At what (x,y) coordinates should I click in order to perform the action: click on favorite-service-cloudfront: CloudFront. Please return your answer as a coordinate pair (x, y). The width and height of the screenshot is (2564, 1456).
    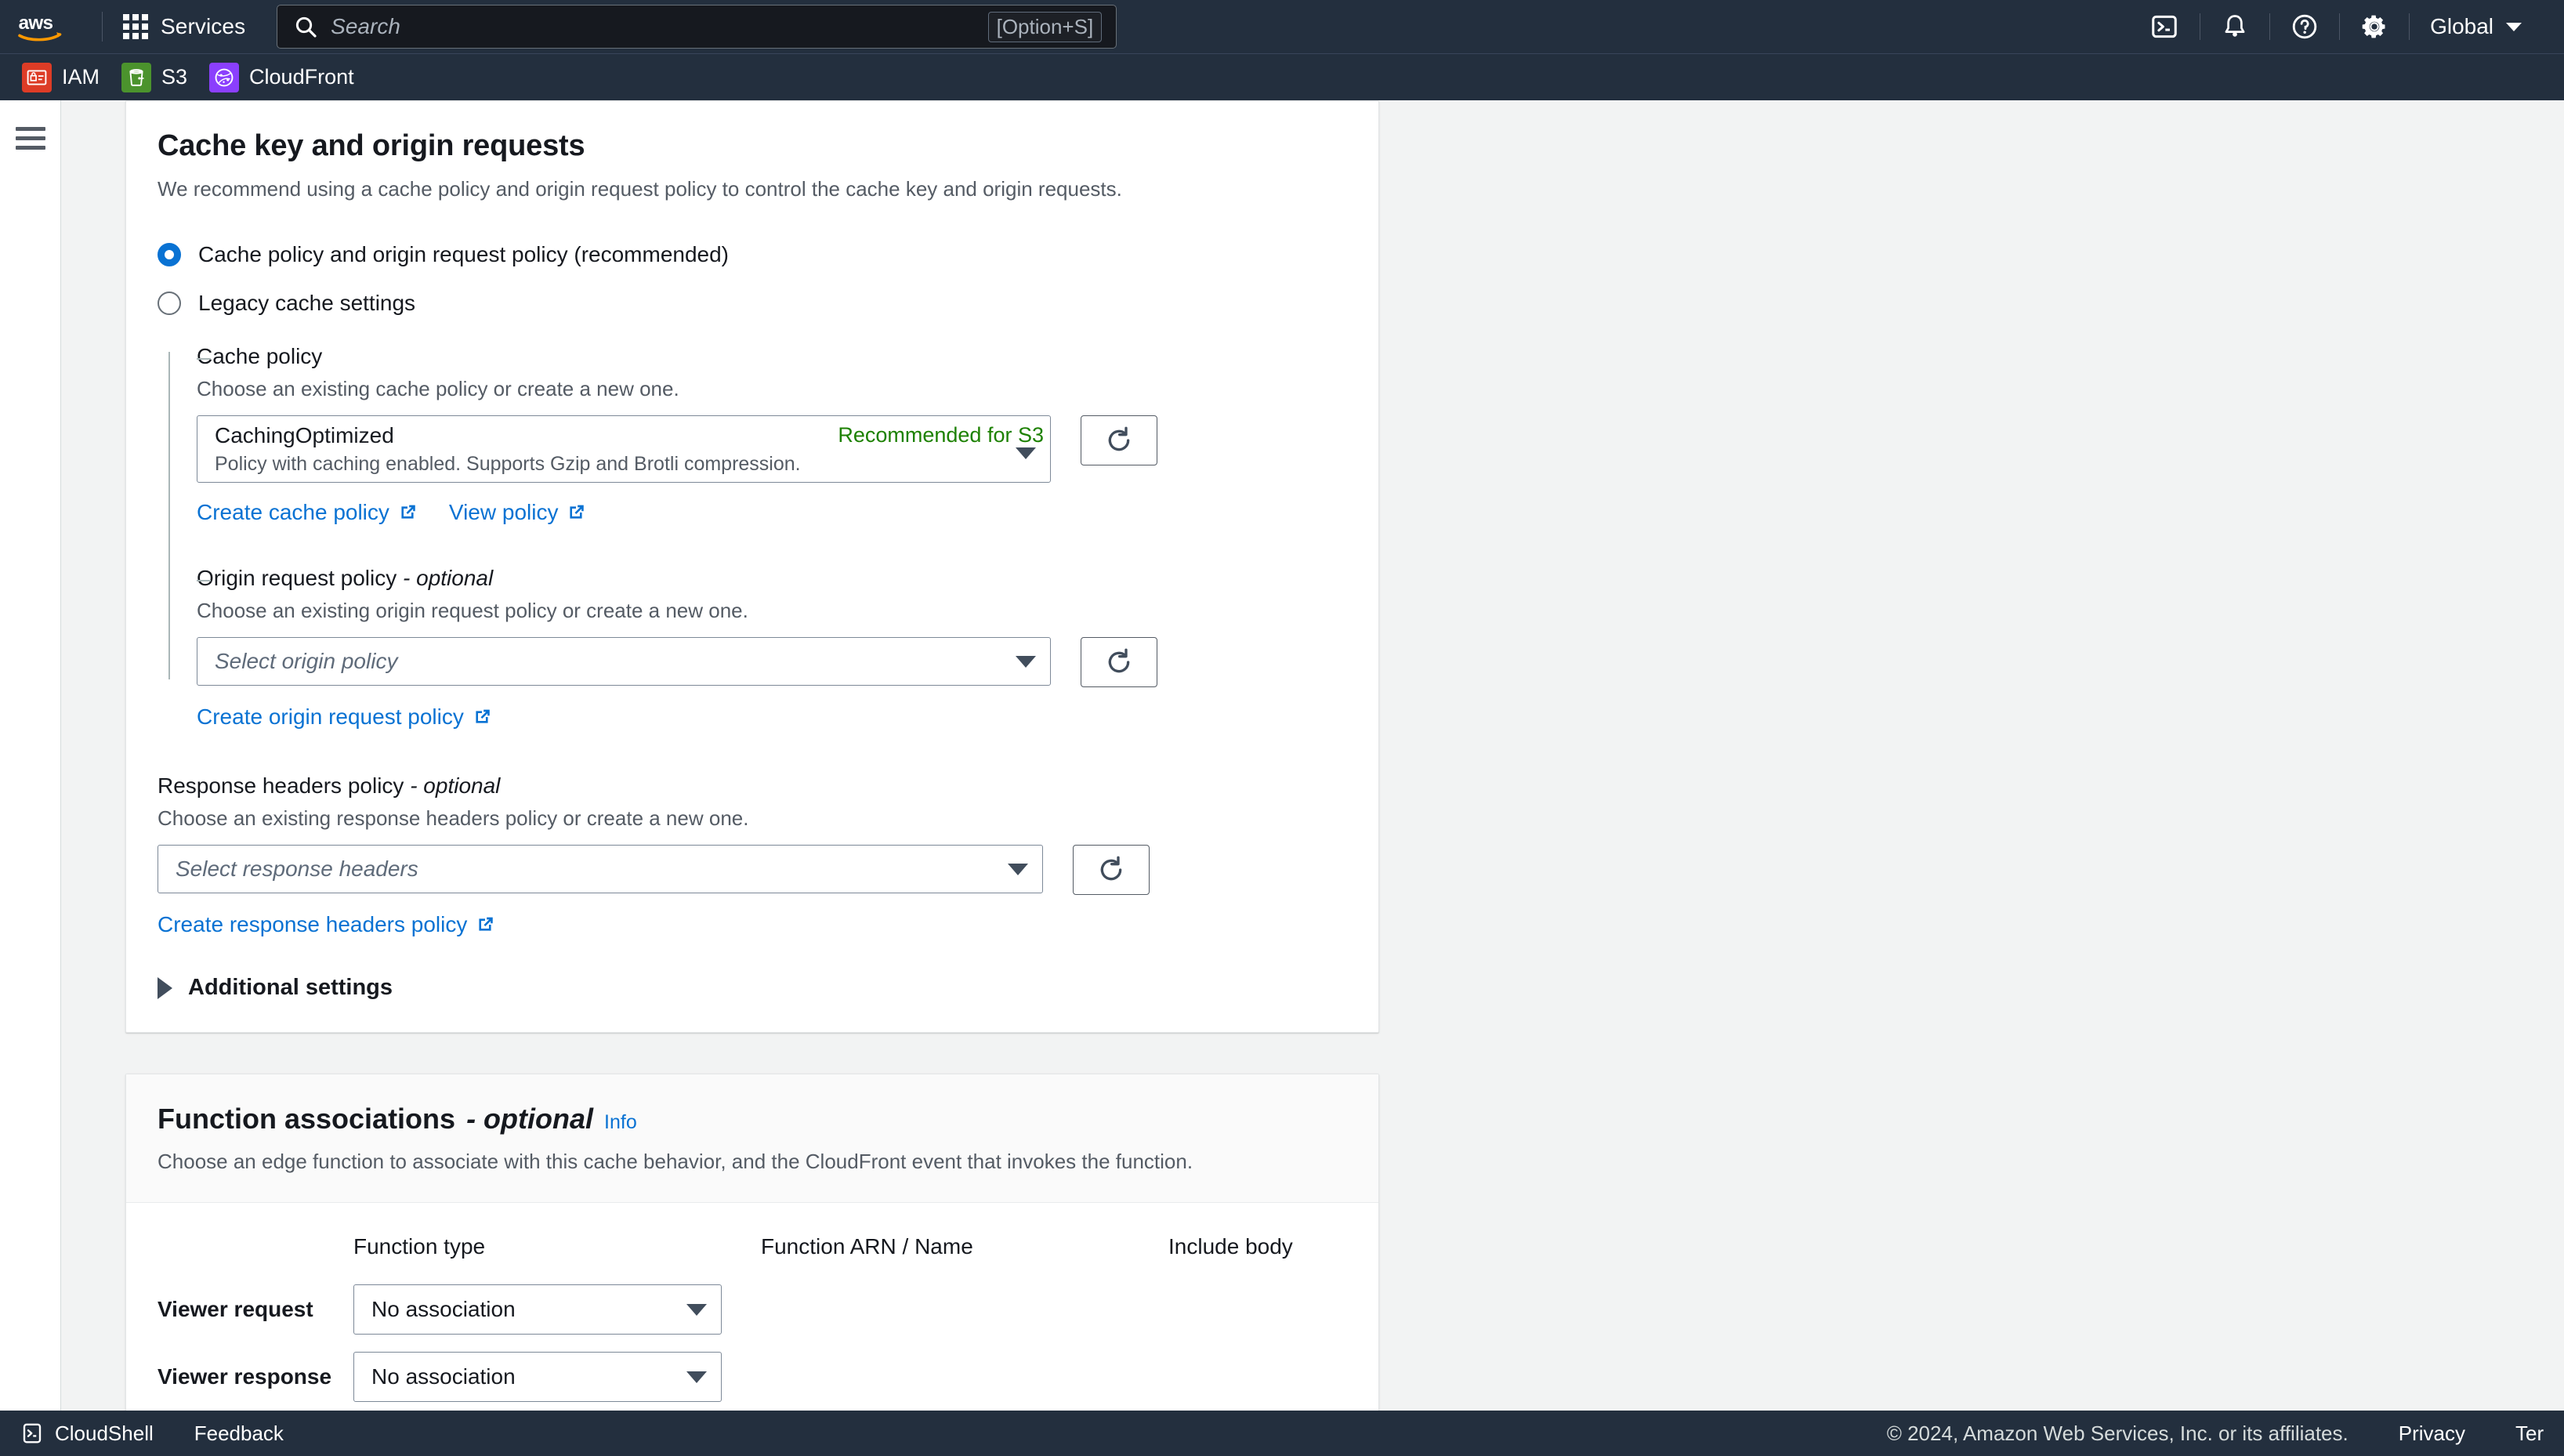
    Looking at the image, I should click on (285, 77).